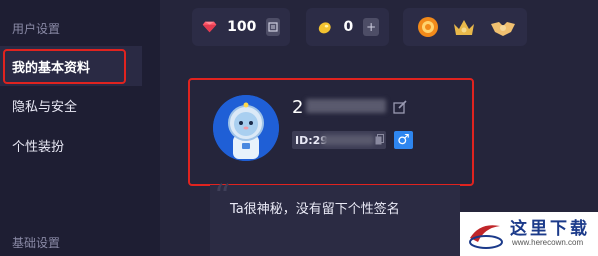  Describe the element at coordinates (298, 107) in the screenshot. I see `username: 2` at that location.